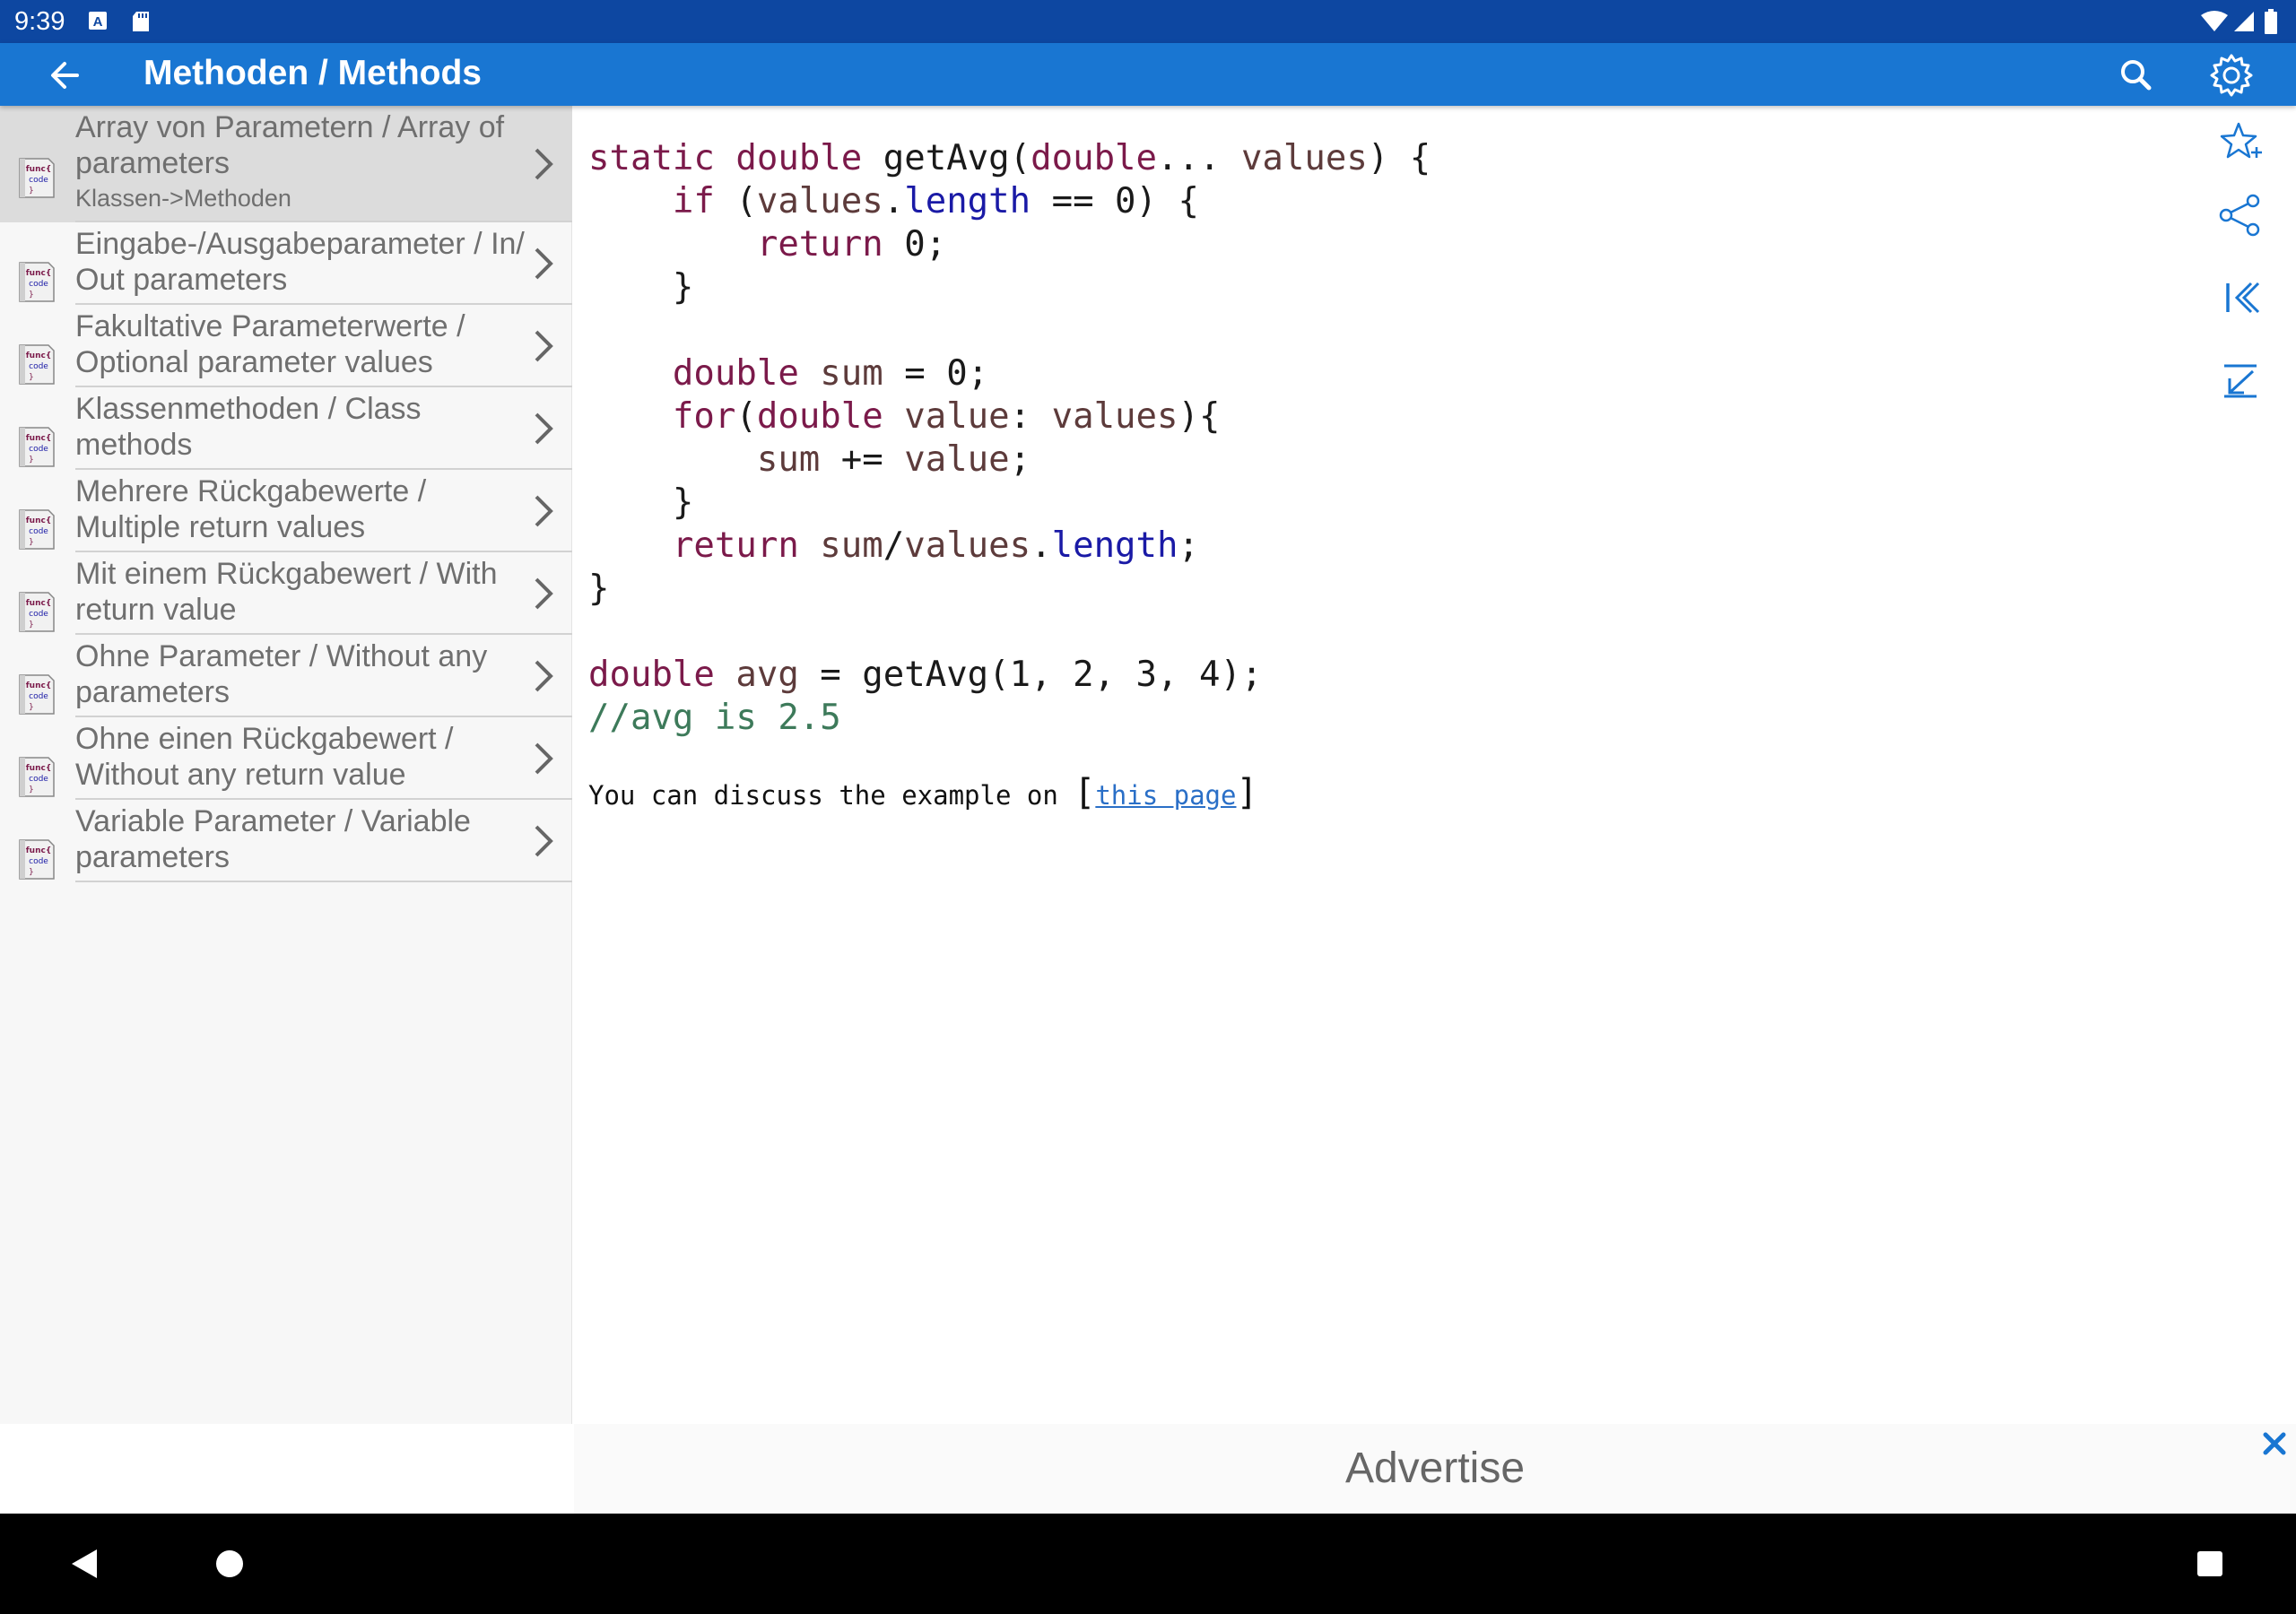  What do you see at coordinates (84, 1564) in the screenshot?
I see `nav-back-button` at bounding box center [84, 1564].